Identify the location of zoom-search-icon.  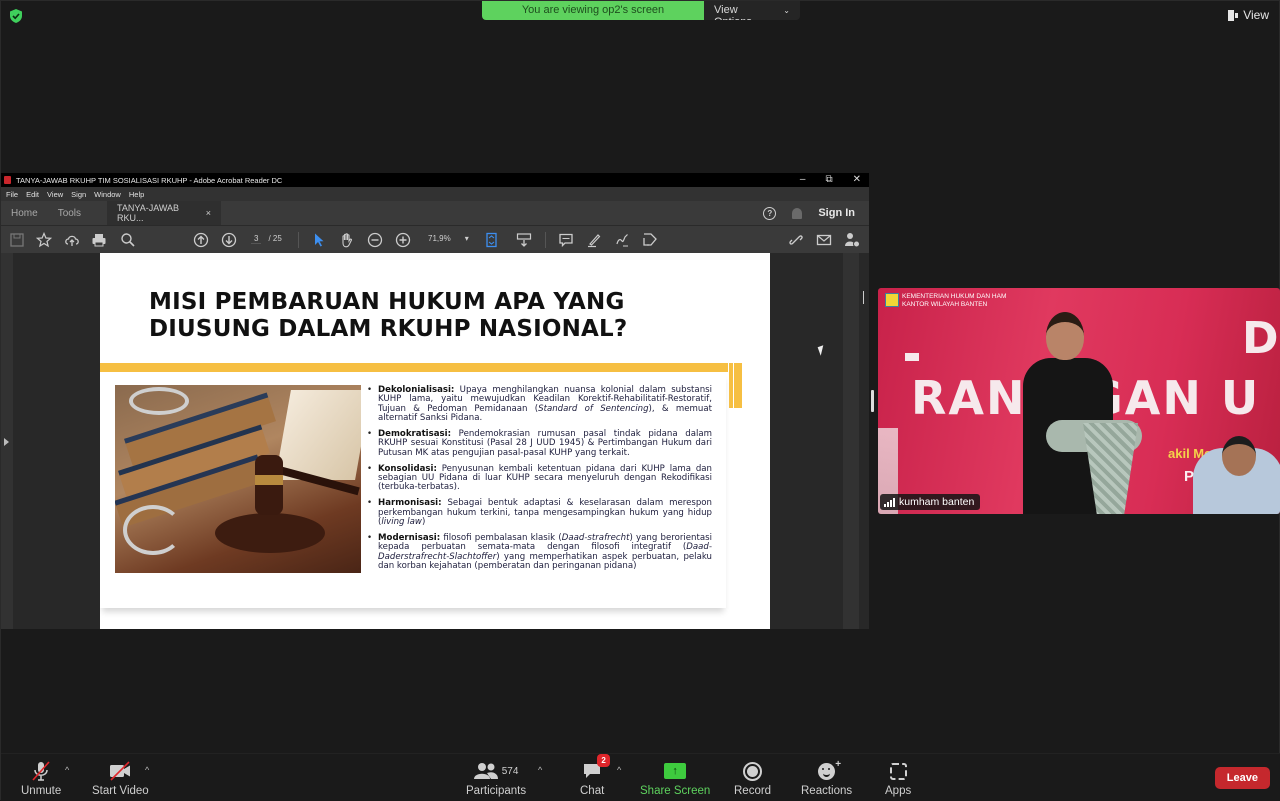
(128, 240).